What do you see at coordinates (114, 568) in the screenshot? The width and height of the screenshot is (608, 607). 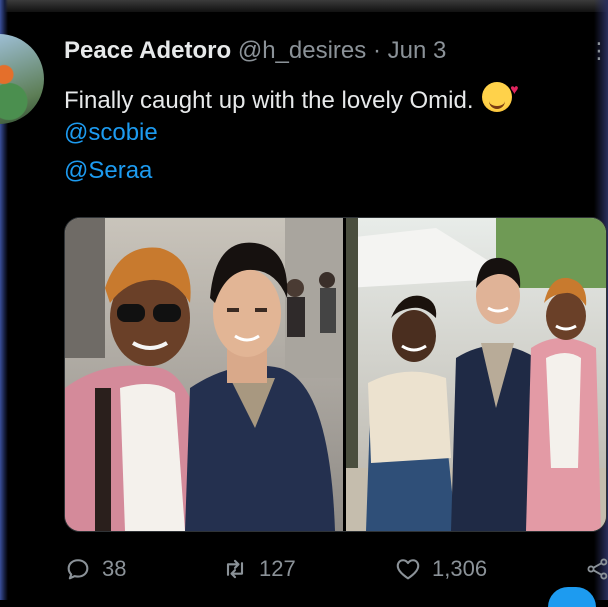 I see `reply-count: 38` at bounding box center [114, 568].